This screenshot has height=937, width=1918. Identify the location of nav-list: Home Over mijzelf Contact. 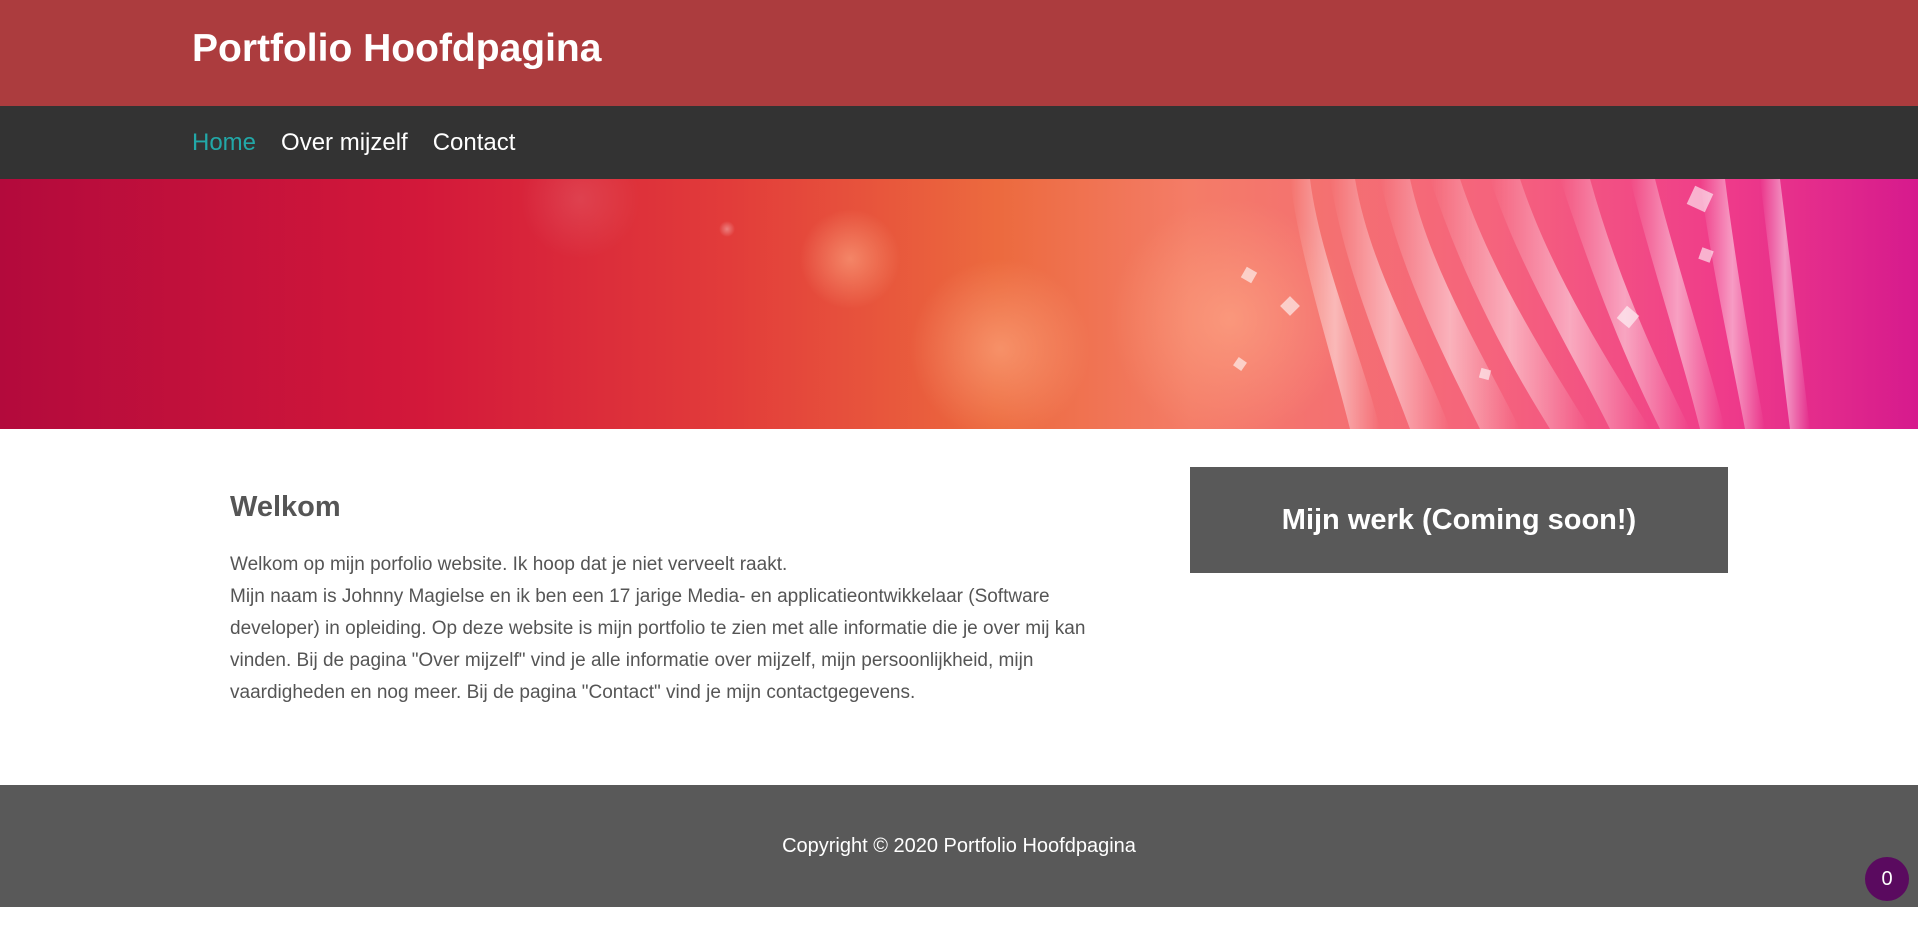
(366, 142).